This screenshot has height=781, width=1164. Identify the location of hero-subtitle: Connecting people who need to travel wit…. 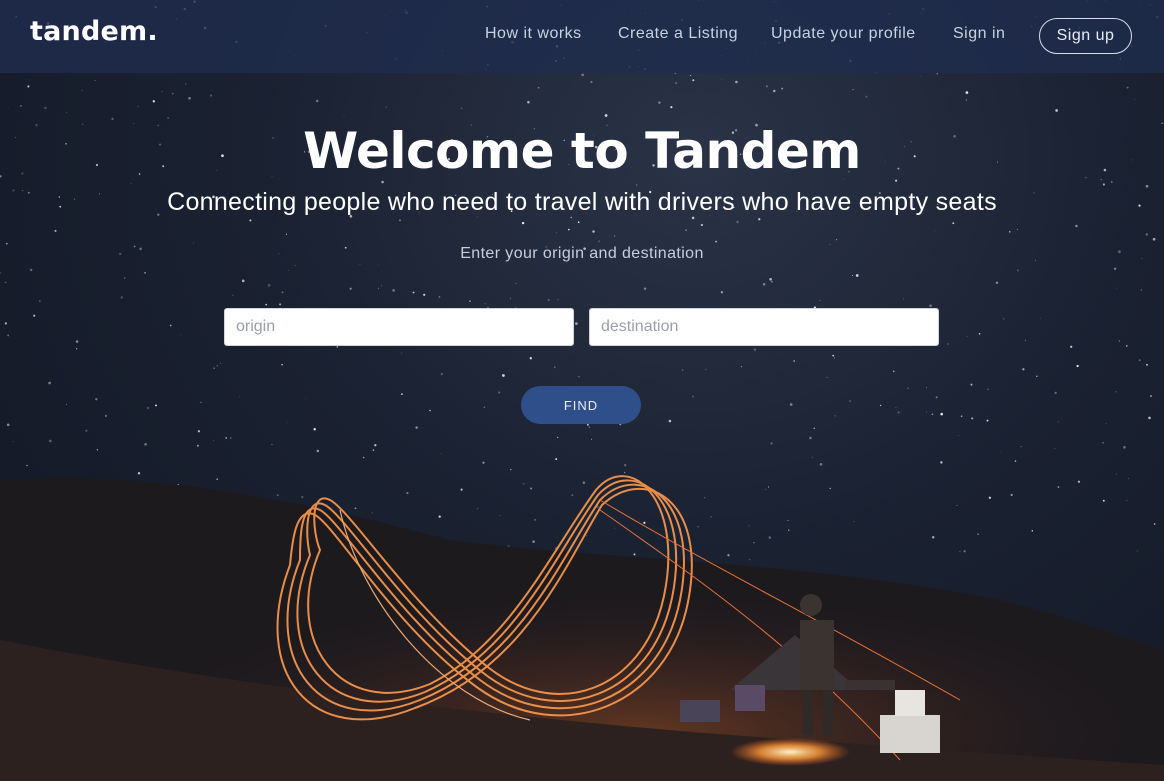
(582, 202).